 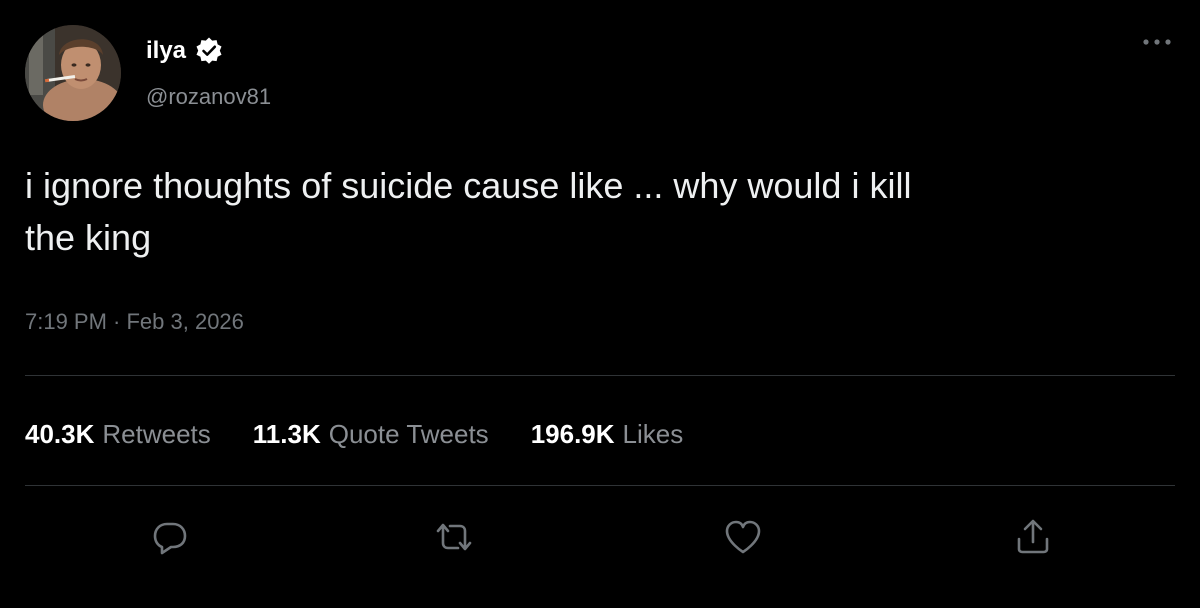 I want to click on reply-icon, so click(x=170, y=538).